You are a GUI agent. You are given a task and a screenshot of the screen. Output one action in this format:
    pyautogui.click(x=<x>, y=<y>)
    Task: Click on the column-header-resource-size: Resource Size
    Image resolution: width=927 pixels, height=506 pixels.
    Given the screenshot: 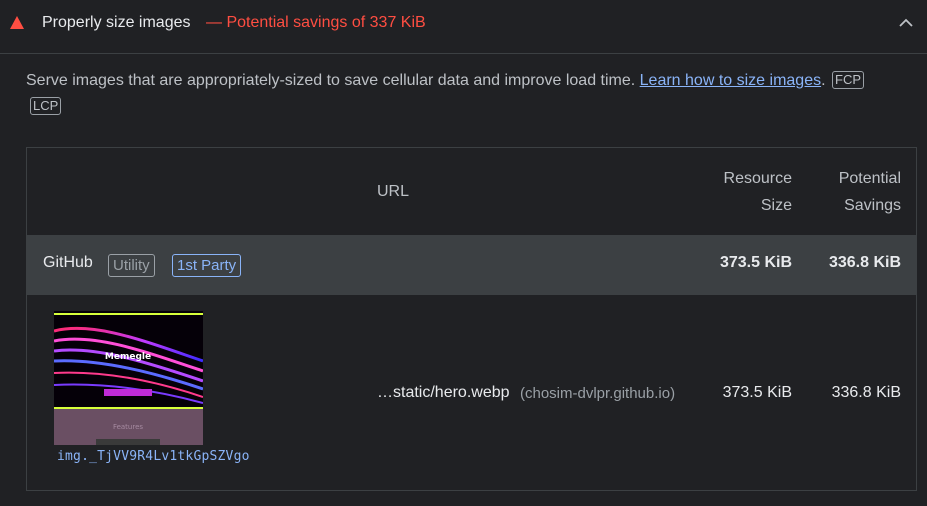 What is the action you would take?
    pyautogui.click(x=757, y=192)
    